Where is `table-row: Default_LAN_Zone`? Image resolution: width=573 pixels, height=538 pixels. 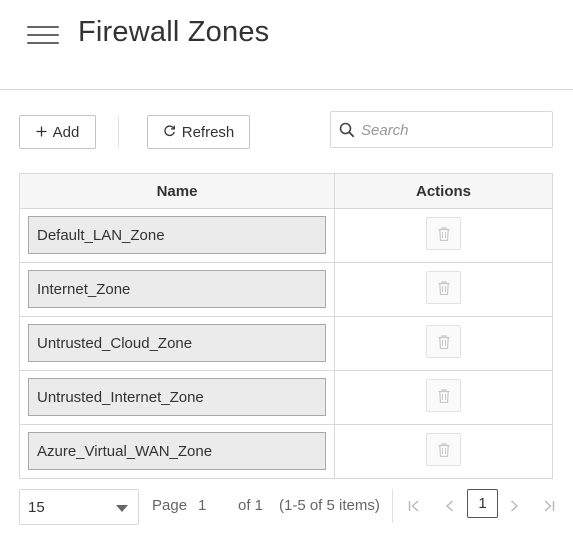 table-row: Default_LAN_Zone is located at coordinates (286, 236).